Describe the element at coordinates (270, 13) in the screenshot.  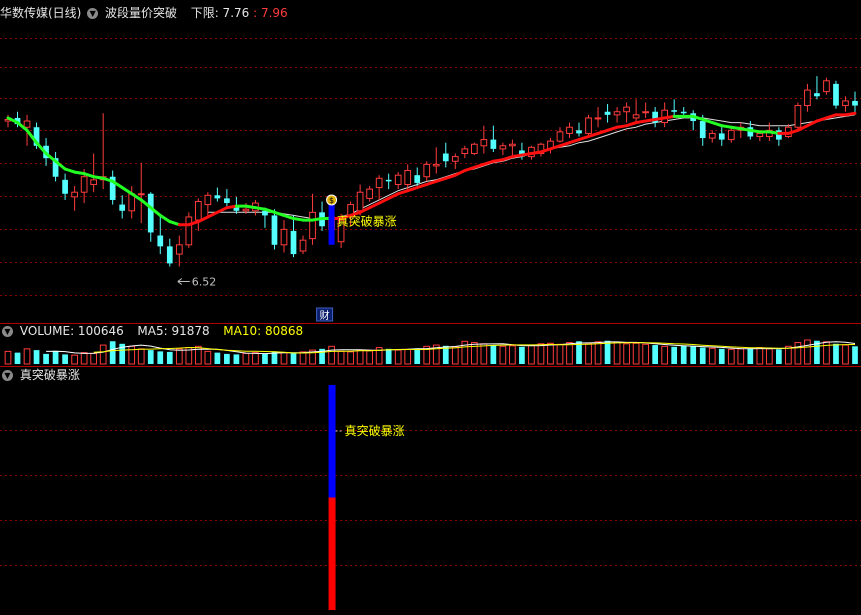
I see `lower-limit-value: : 7.96` at that location.